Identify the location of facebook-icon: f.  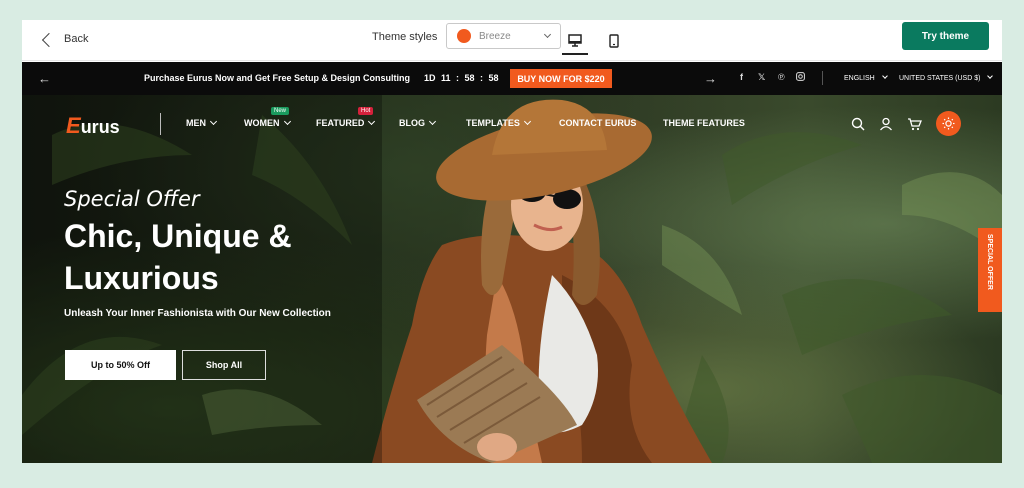
(741, 77).